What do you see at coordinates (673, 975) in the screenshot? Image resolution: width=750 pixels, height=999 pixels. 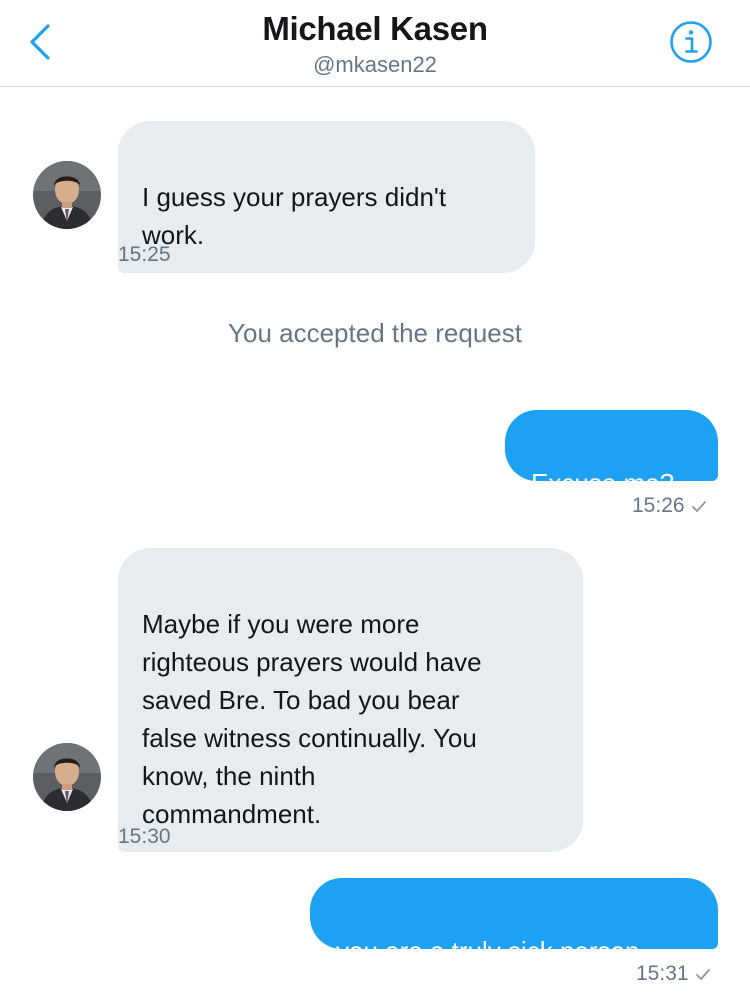 I see `message-timestamp: 15:31` at bounding box center [673, 975].